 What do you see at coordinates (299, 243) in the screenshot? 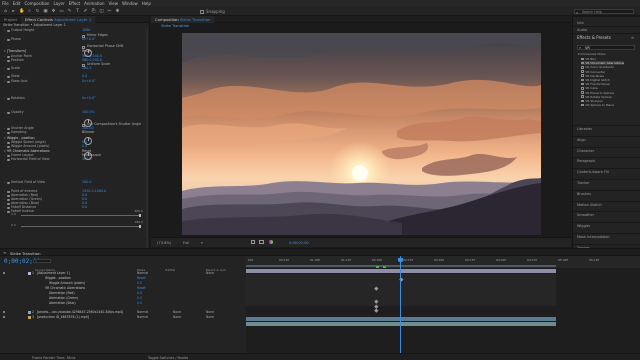
I see `comp-timecode: 0;00;02;00` at bounding box center [299, 243].